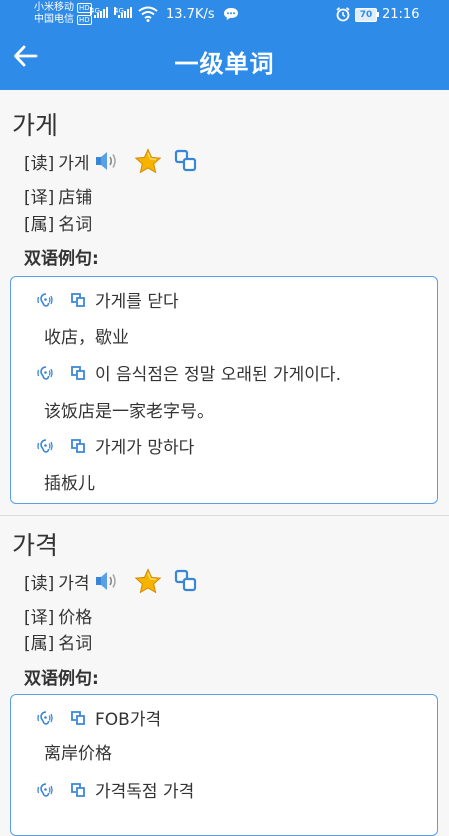 The image size is (449, 836). What do you see at coordinates (231, 14) in the screenshot?
I see `message-icon` at bounding box center [231, 14].